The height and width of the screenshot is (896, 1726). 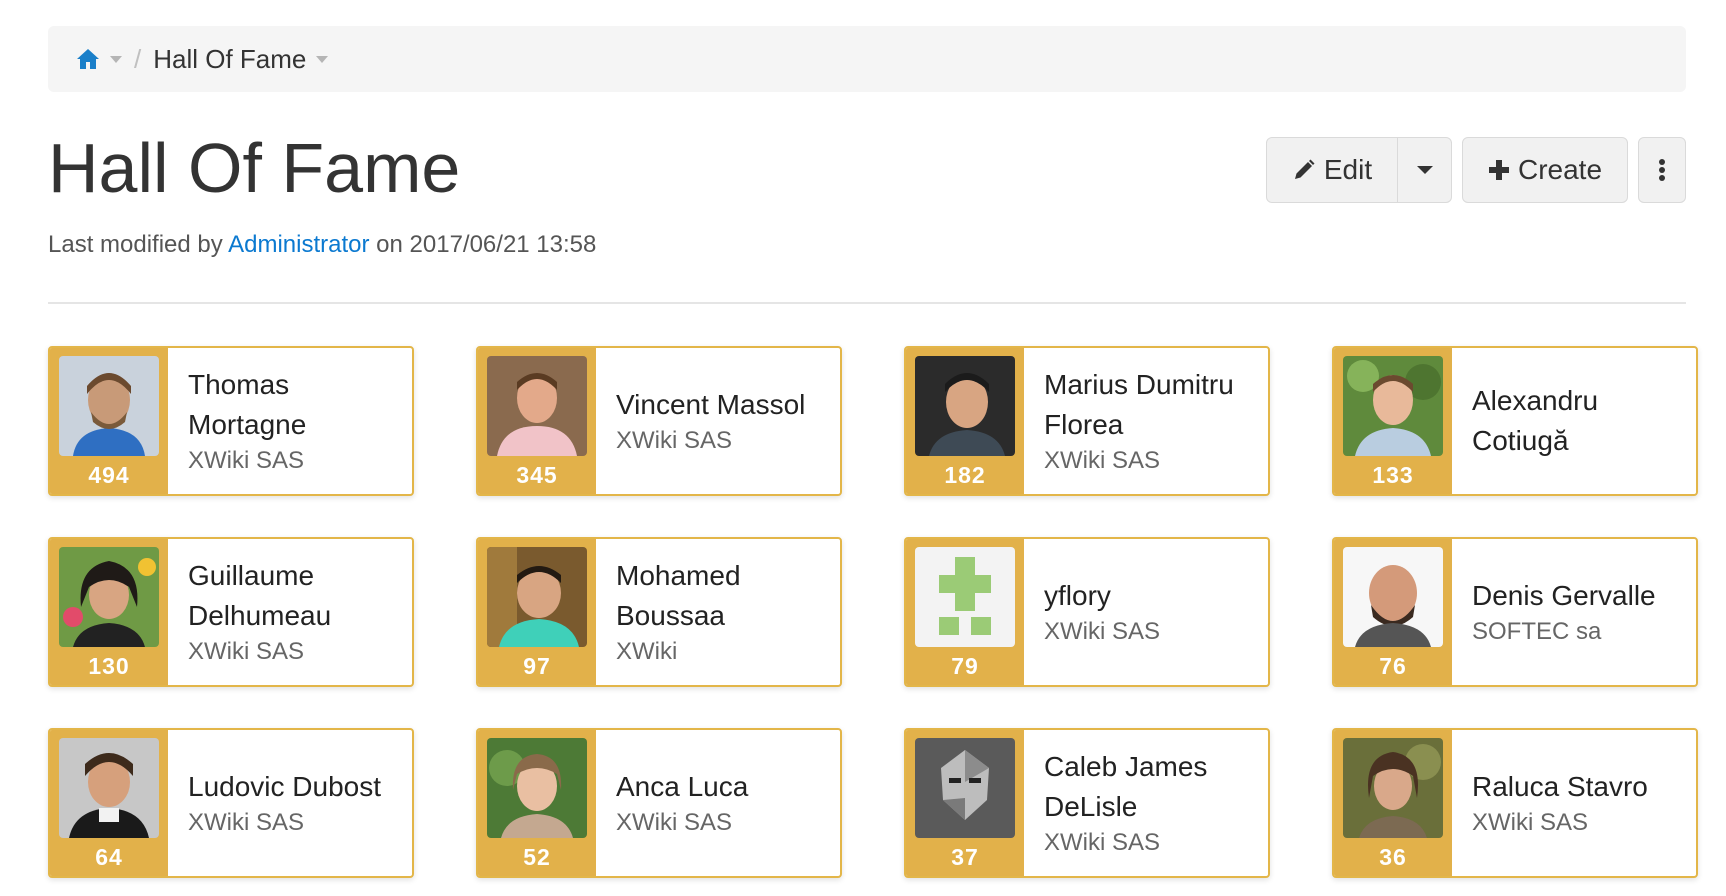 I want to click on contributor-card: 494 Thomas Mortagne XWiki SAS, so click(x=231, y=421).